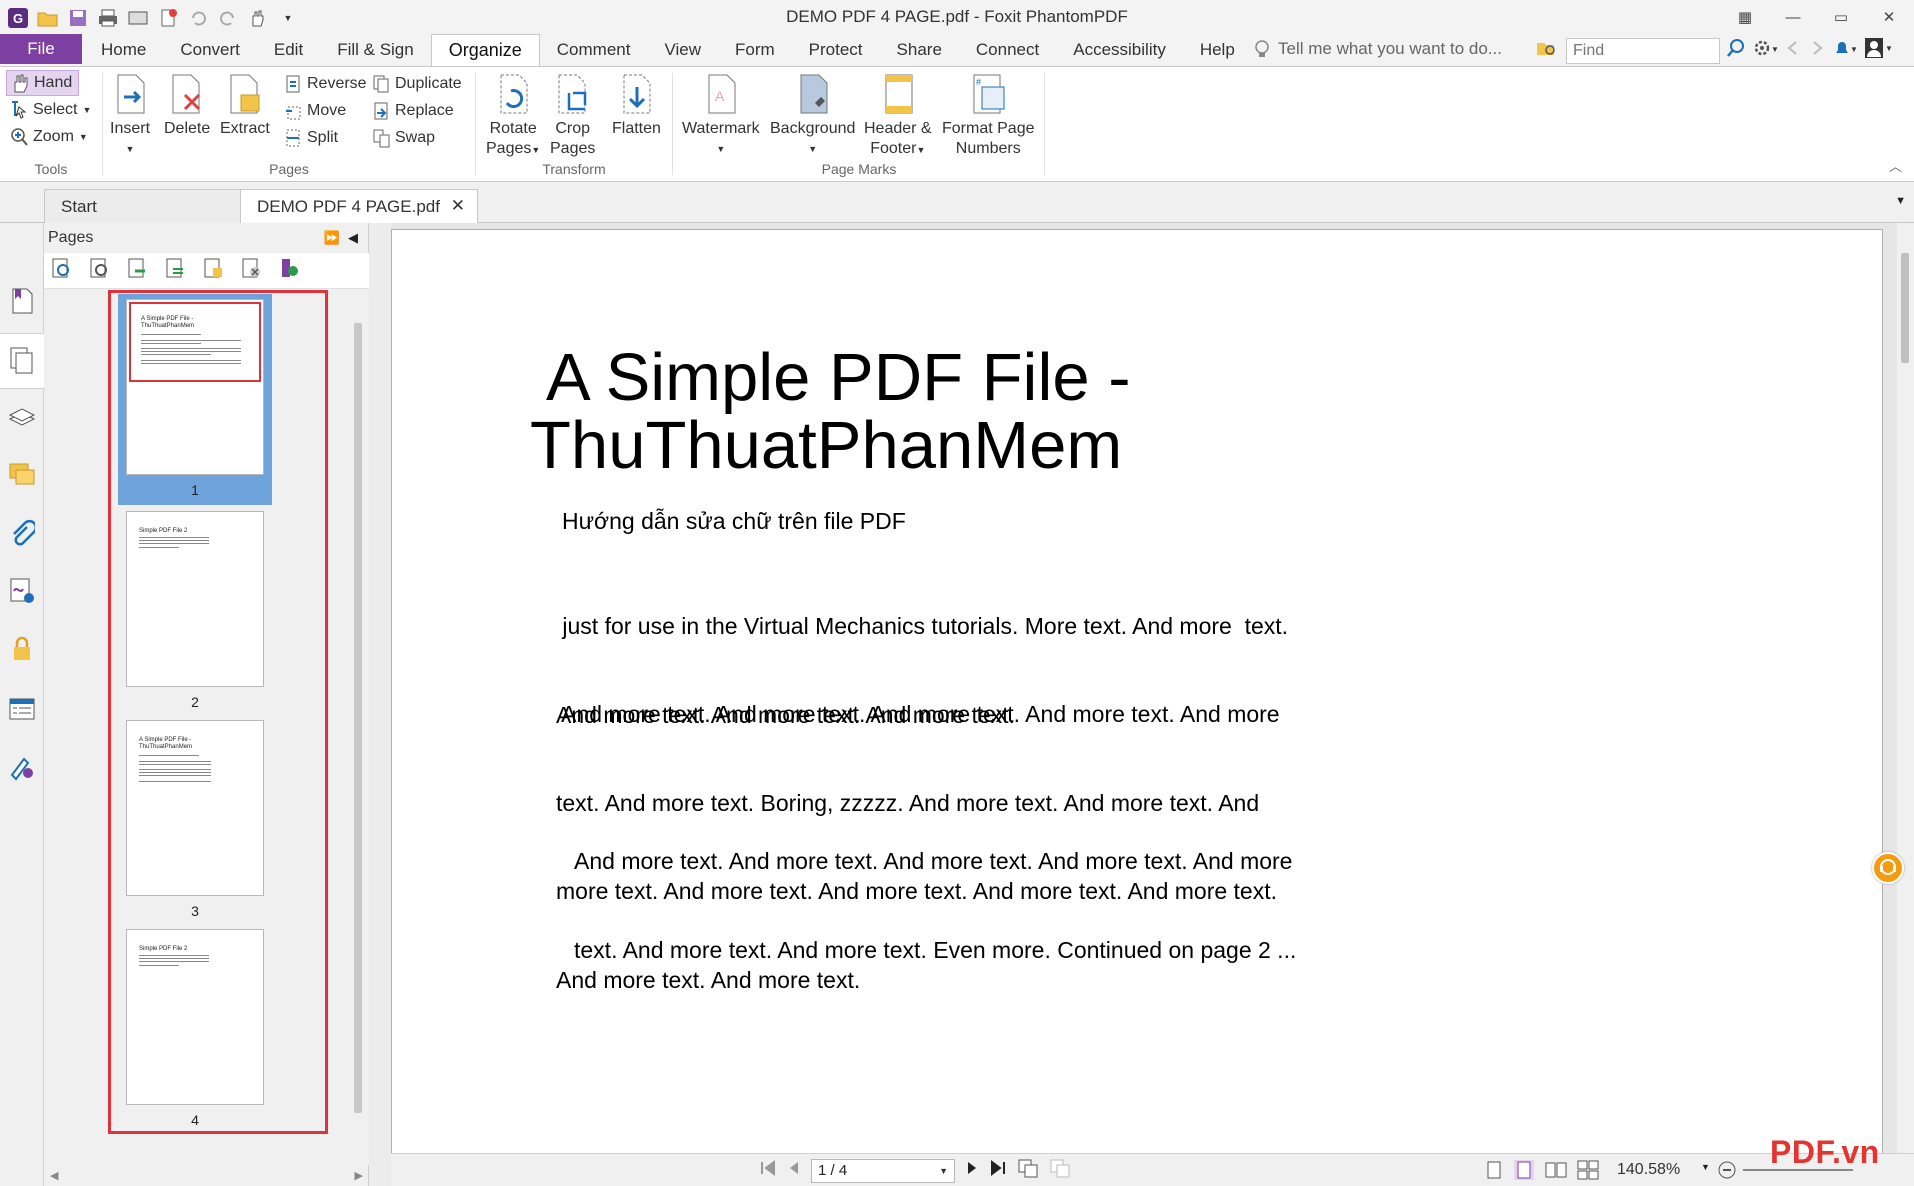  I want to click on search-options-icon, so click(1548, 50).